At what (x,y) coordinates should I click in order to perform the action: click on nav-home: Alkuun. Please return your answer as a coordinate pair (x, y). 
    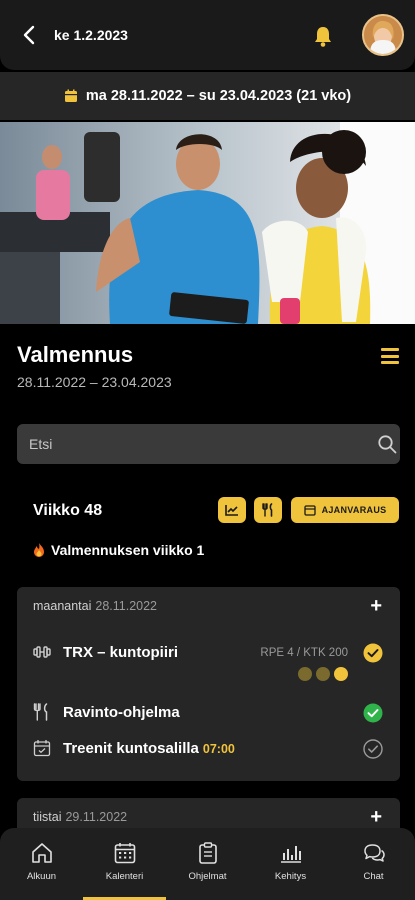
    Looking at the image, I should click on (41, 864).